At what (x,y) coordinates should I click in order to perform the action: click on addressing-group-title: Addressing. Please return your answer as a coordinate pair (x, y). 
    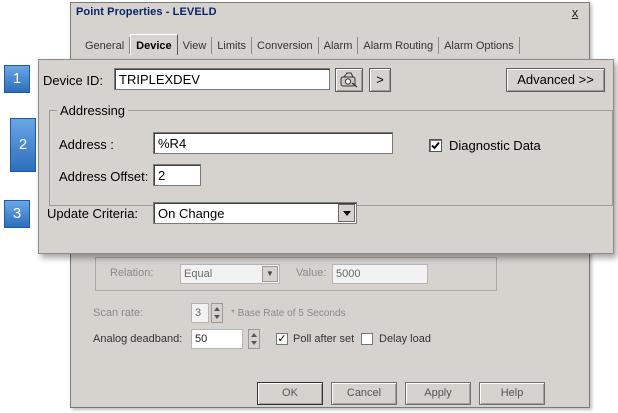
    Looking at the image, I should click on (93, 110).